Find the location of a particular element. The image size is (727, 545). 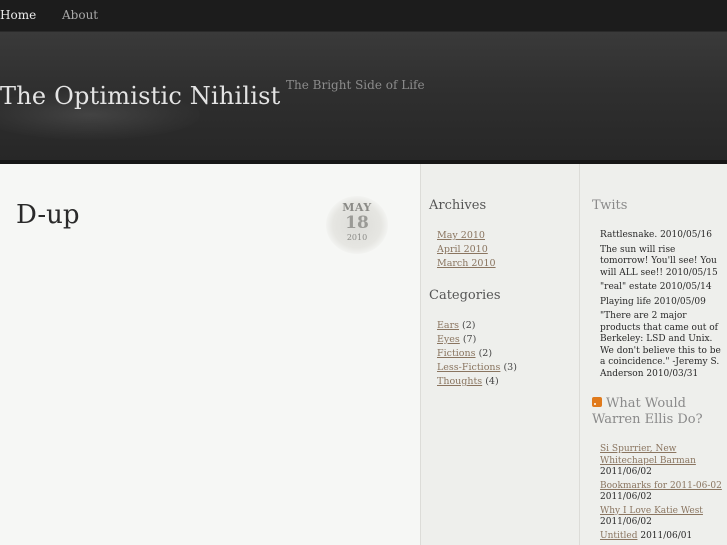

twit-item: Rattlesnake. 2010/05/16 is located at coordinates (656, 235).